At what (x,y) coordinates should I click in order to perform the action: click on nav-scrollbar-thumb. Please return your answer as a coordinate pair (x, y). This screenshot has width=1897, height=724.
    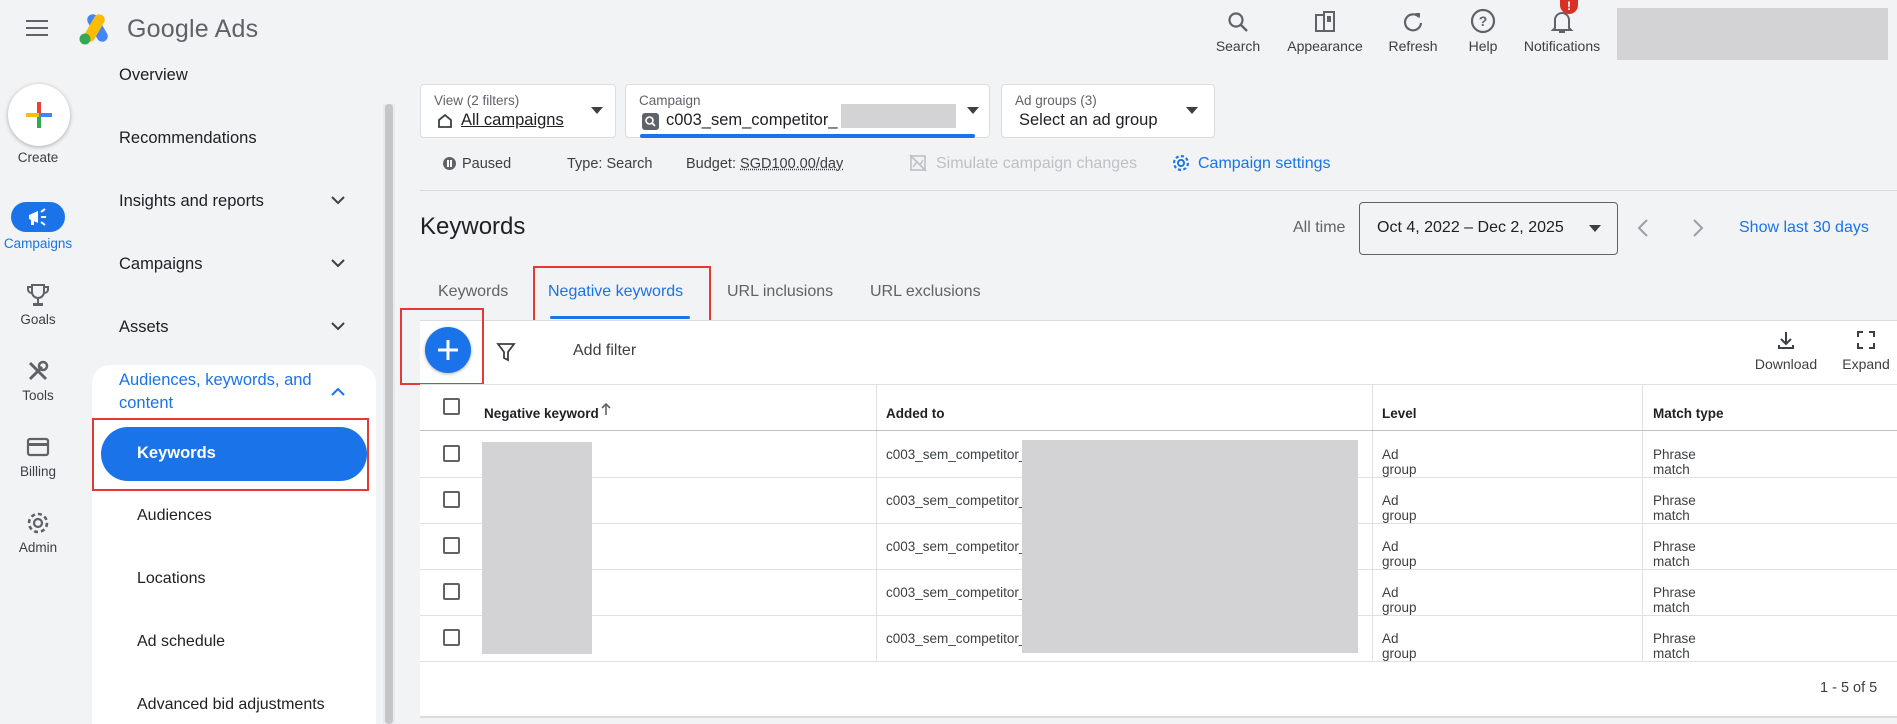
    Looking at the image, I should click on (389, 414).